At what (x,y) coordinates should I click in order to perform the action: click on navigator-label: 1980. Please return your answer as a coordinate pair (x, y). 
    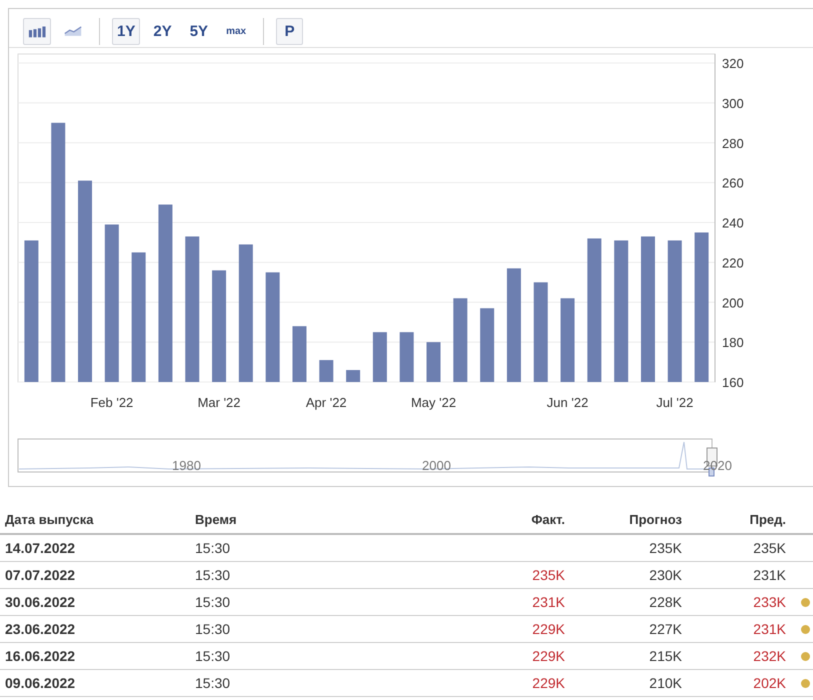
    Looking at the image, I should click on (186, 465).